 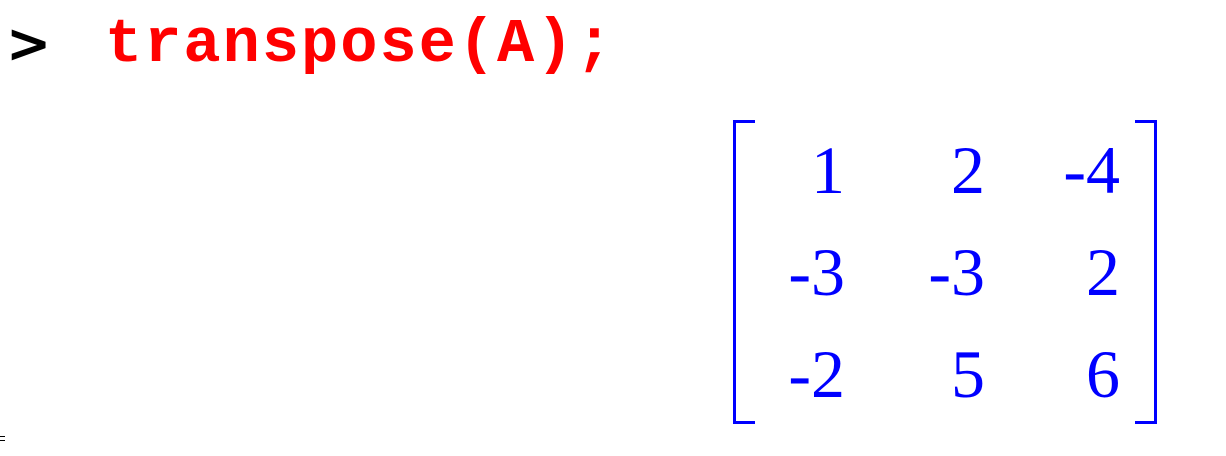 What do you see at coordinates (1103, 272) in the screenshot?
I see `matrix-cell-r2c3: 2` at bounding box center [1103, 272].